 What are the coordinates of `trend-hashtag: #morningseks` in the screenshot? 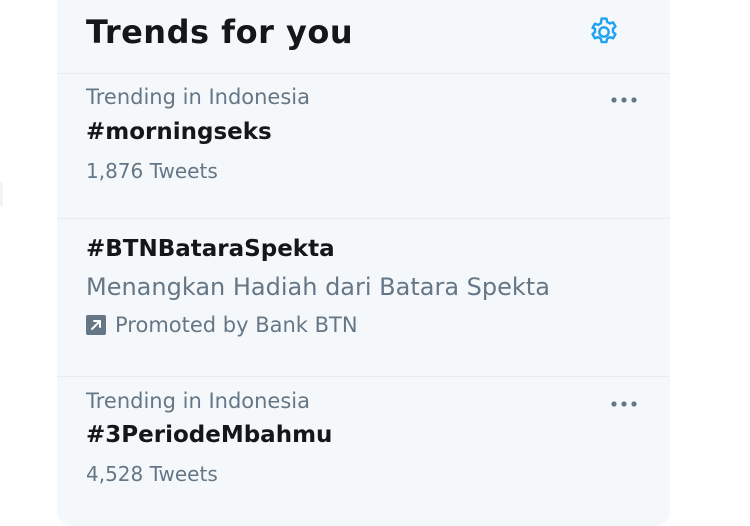 It's located at (179, 132).